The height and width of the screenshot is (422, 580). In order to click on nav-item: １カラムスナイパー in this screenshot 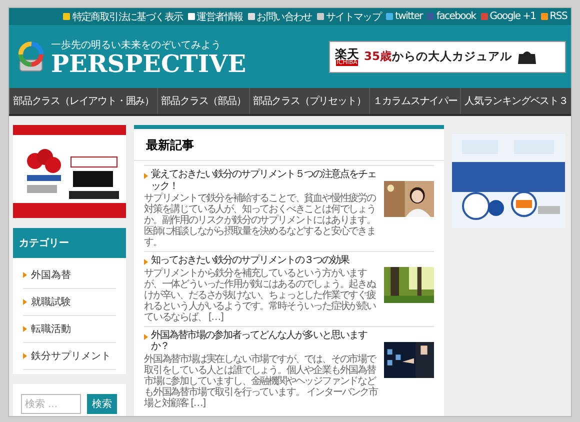, I will do `click(414, 101)`.